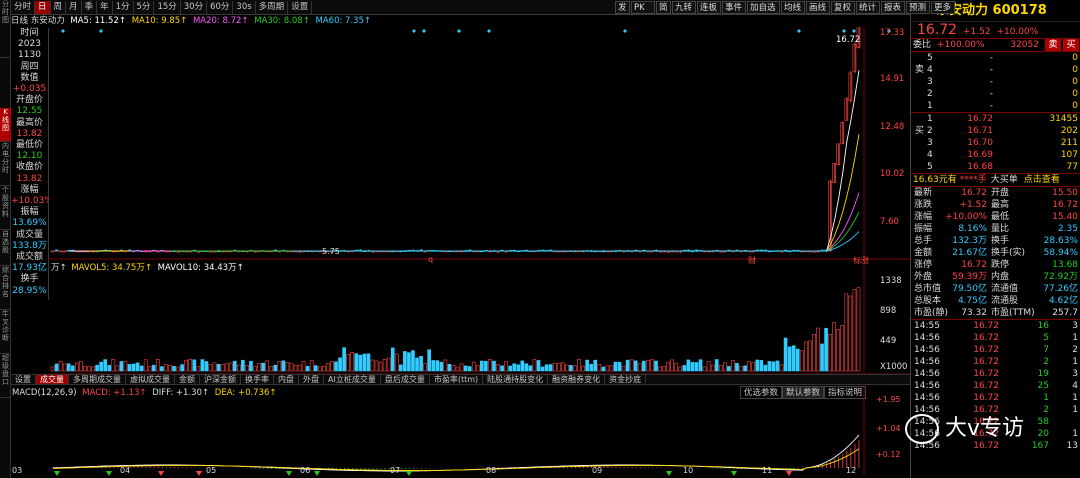  What do you see at coordinates (1053, 45) in the screenshot?
I see `sell-button: 卖` at bounding box center [1053, 45].